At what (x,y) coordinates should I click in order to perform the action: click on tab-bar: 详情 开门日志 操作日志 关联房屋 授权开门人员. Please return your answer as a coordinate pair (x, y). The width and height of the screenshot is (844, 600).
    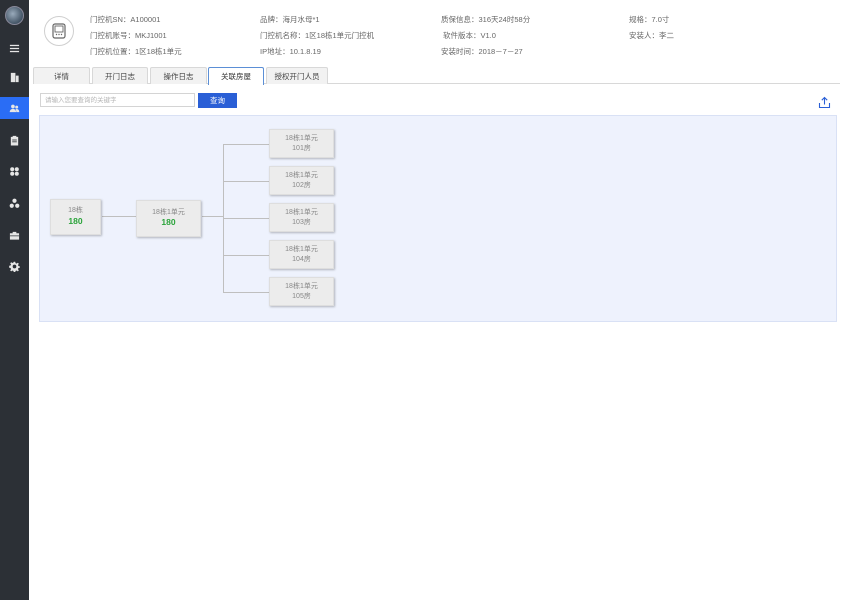
    Looking at the image, I should click on (436, 76).